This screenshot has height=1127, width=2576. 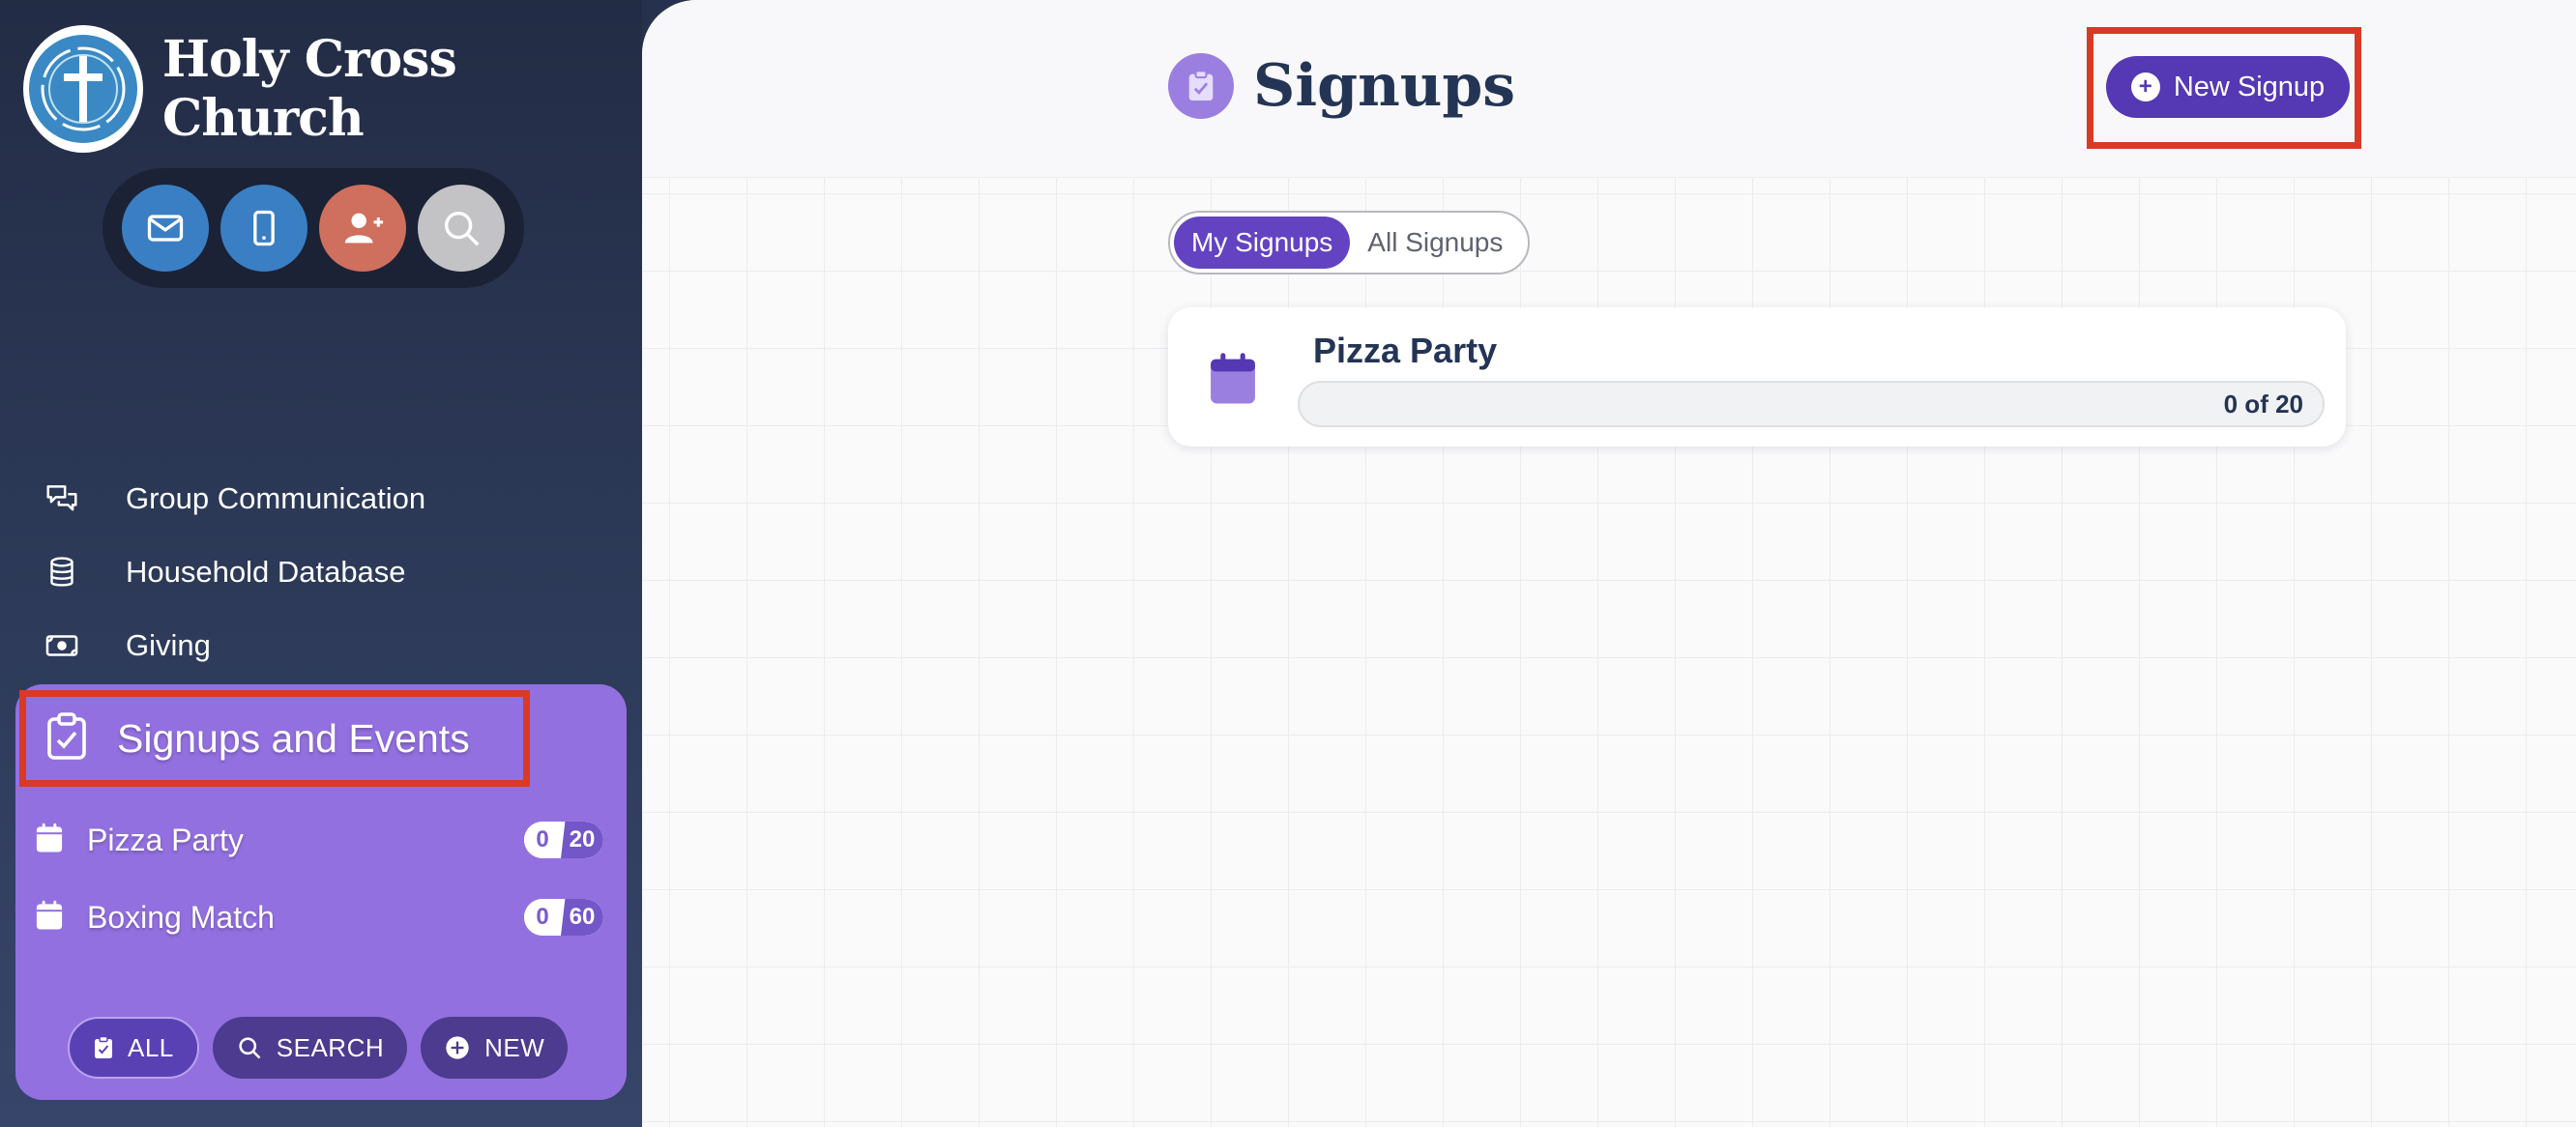 I want to click on events-panel-actions: ALL SEARCH NEW, so click(x=318, y=1048).